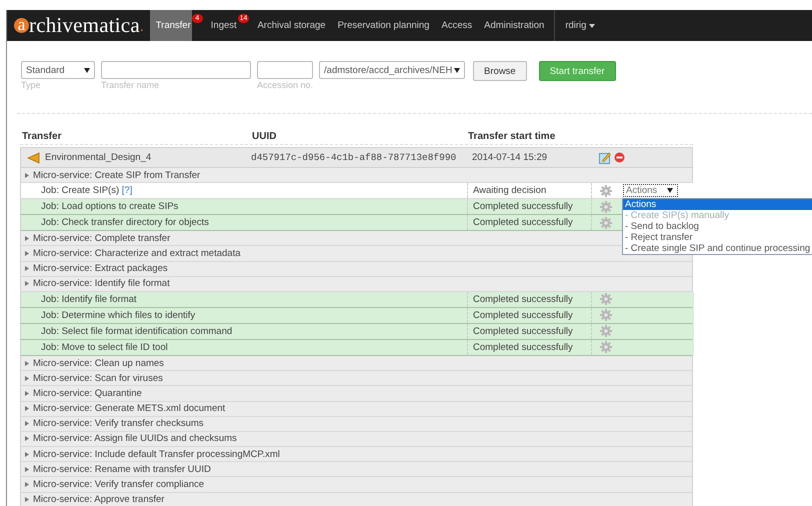 The width and height of the screenshot is (812, 506). I want to click on logo-initial: a, so click(21, 25).